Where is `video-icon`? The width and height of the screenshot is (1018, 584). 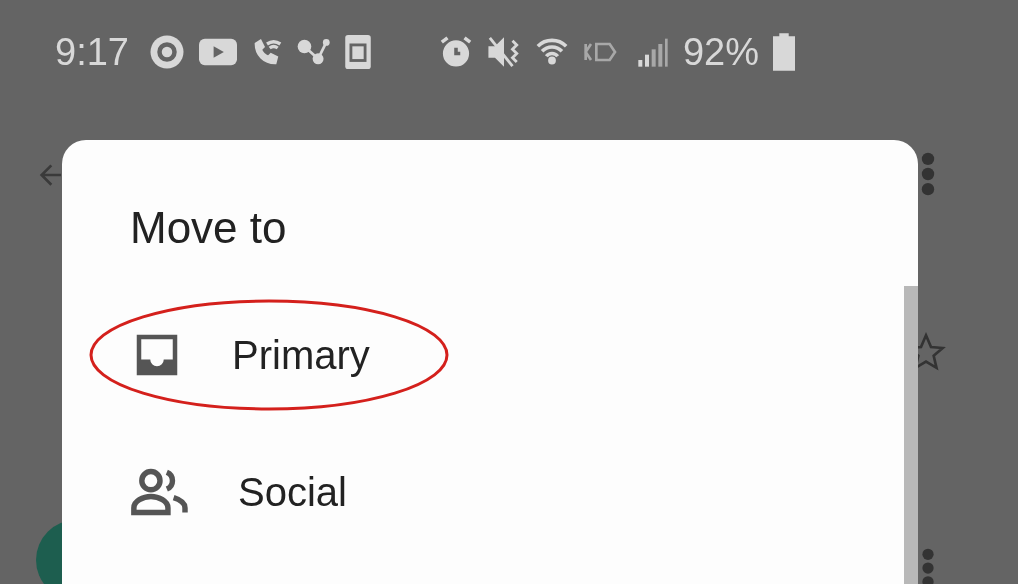 video-icon is located at coordinates (217, 52).